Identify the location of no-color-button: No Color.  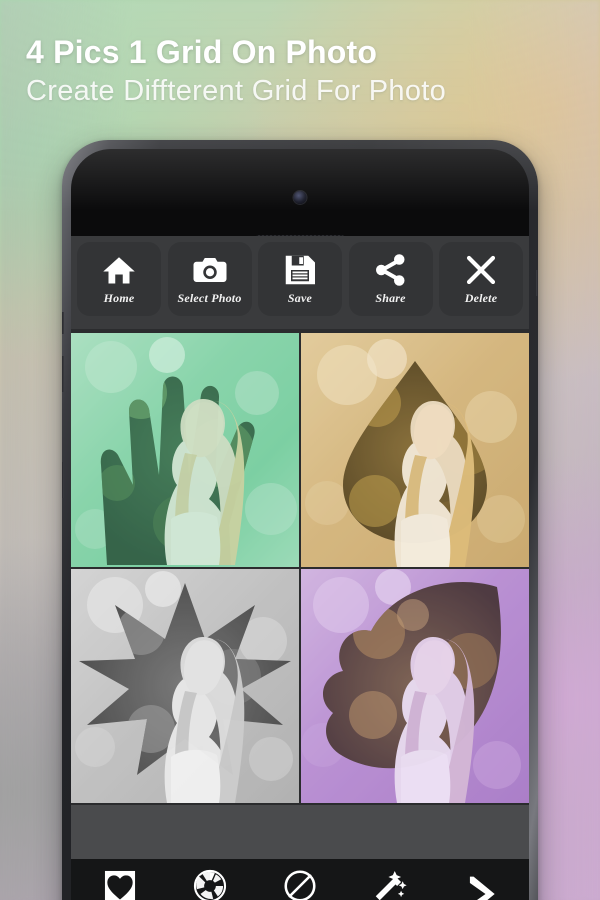
(300, 883).